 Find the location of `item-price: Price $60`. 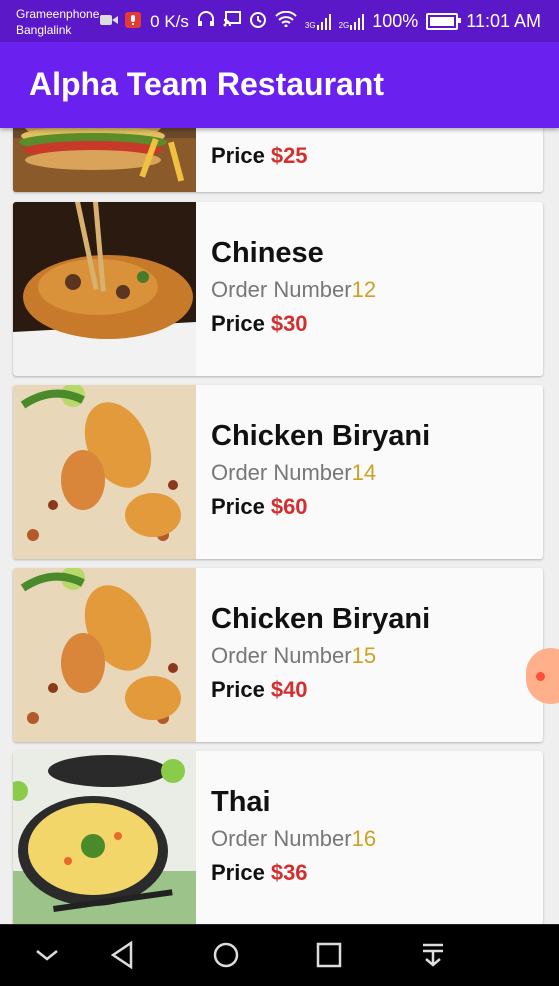

item-price: Price $60 is located at coordinates (320, 507).